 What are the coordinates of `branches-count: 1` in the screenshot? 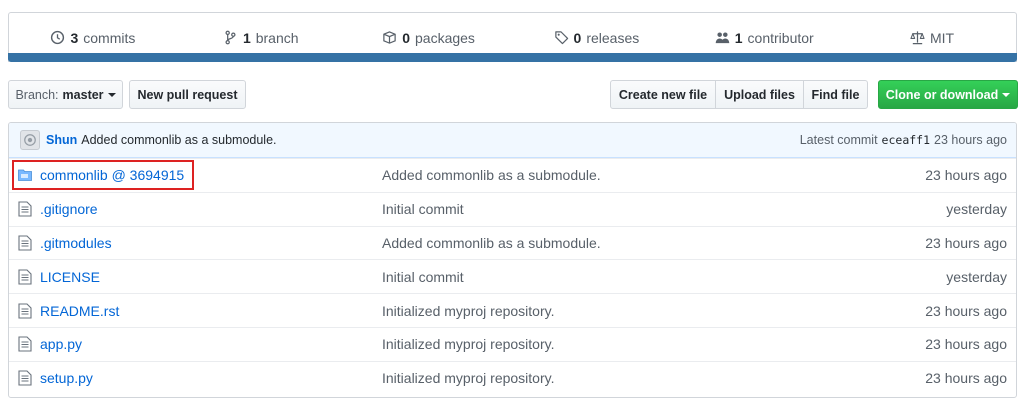 It's located at (246, 37).